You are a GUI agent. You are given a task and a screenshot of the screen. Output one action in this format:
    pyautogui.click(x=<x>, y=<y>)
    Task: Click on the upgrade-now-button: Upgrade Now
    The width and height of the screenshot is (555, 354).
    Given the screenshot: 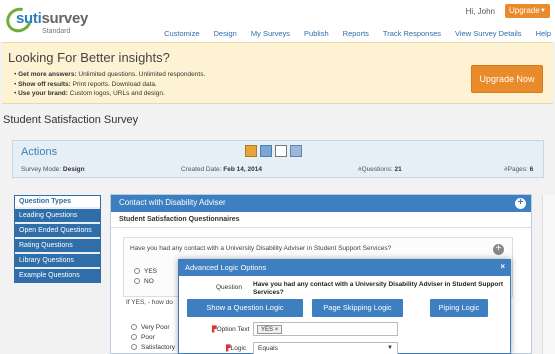 What is the action you would take?
    pyautogui.click(x=507, y=79)
    